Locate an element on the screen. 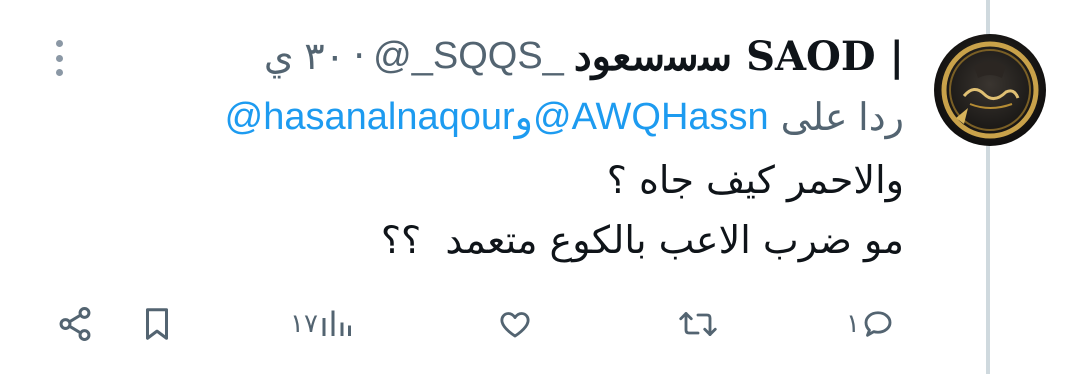 The height and width of the screenshot is (374, 1080). tweet-text-line: مو ضرب الاعب بالكوع متعمد ؟؟ is located at coordinates (642, 240).